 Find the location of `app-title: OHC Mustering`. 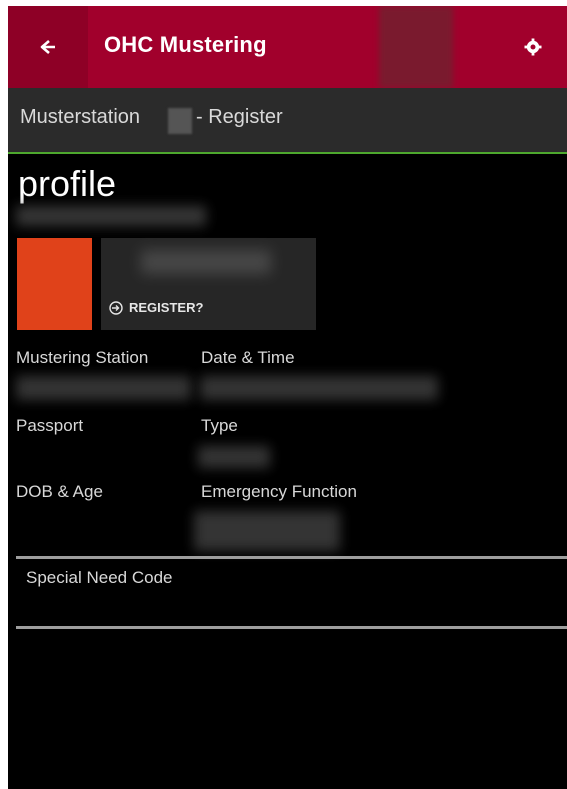

app-title: OHC Mustering is located at coordinates (185, 44).